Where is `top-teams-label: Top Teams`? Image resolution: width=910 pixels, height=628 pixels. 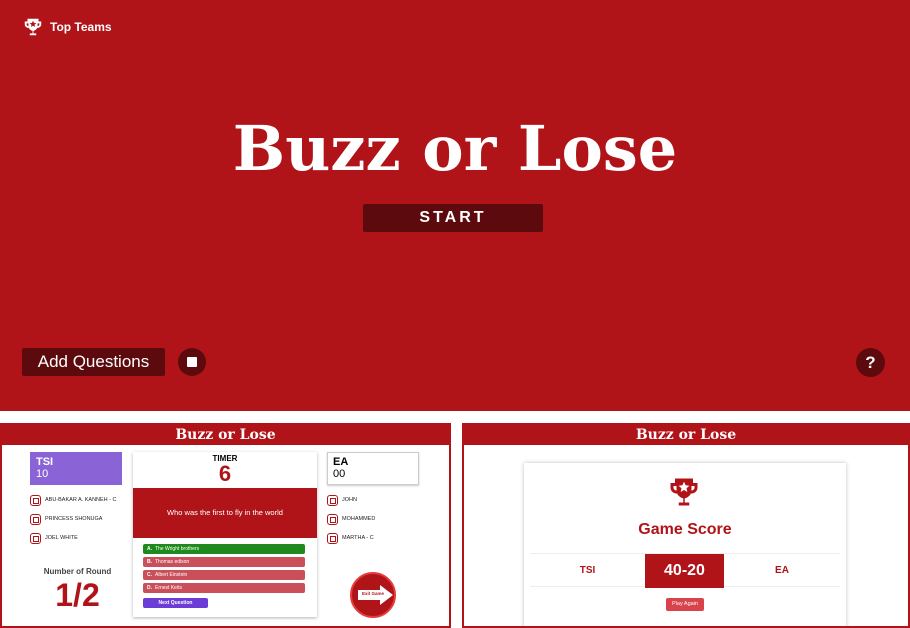 top-teams-label: Top Teams is located at coordinates (81, 27).